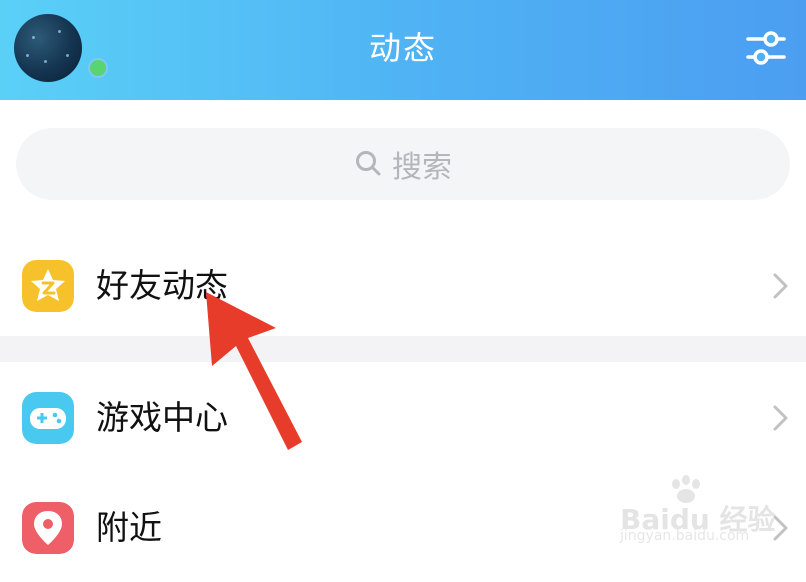  What do you see at coordinates (48, 286) in the screenshot?
I see `friends-feed-star-icon` at bounding box center [48, 286].